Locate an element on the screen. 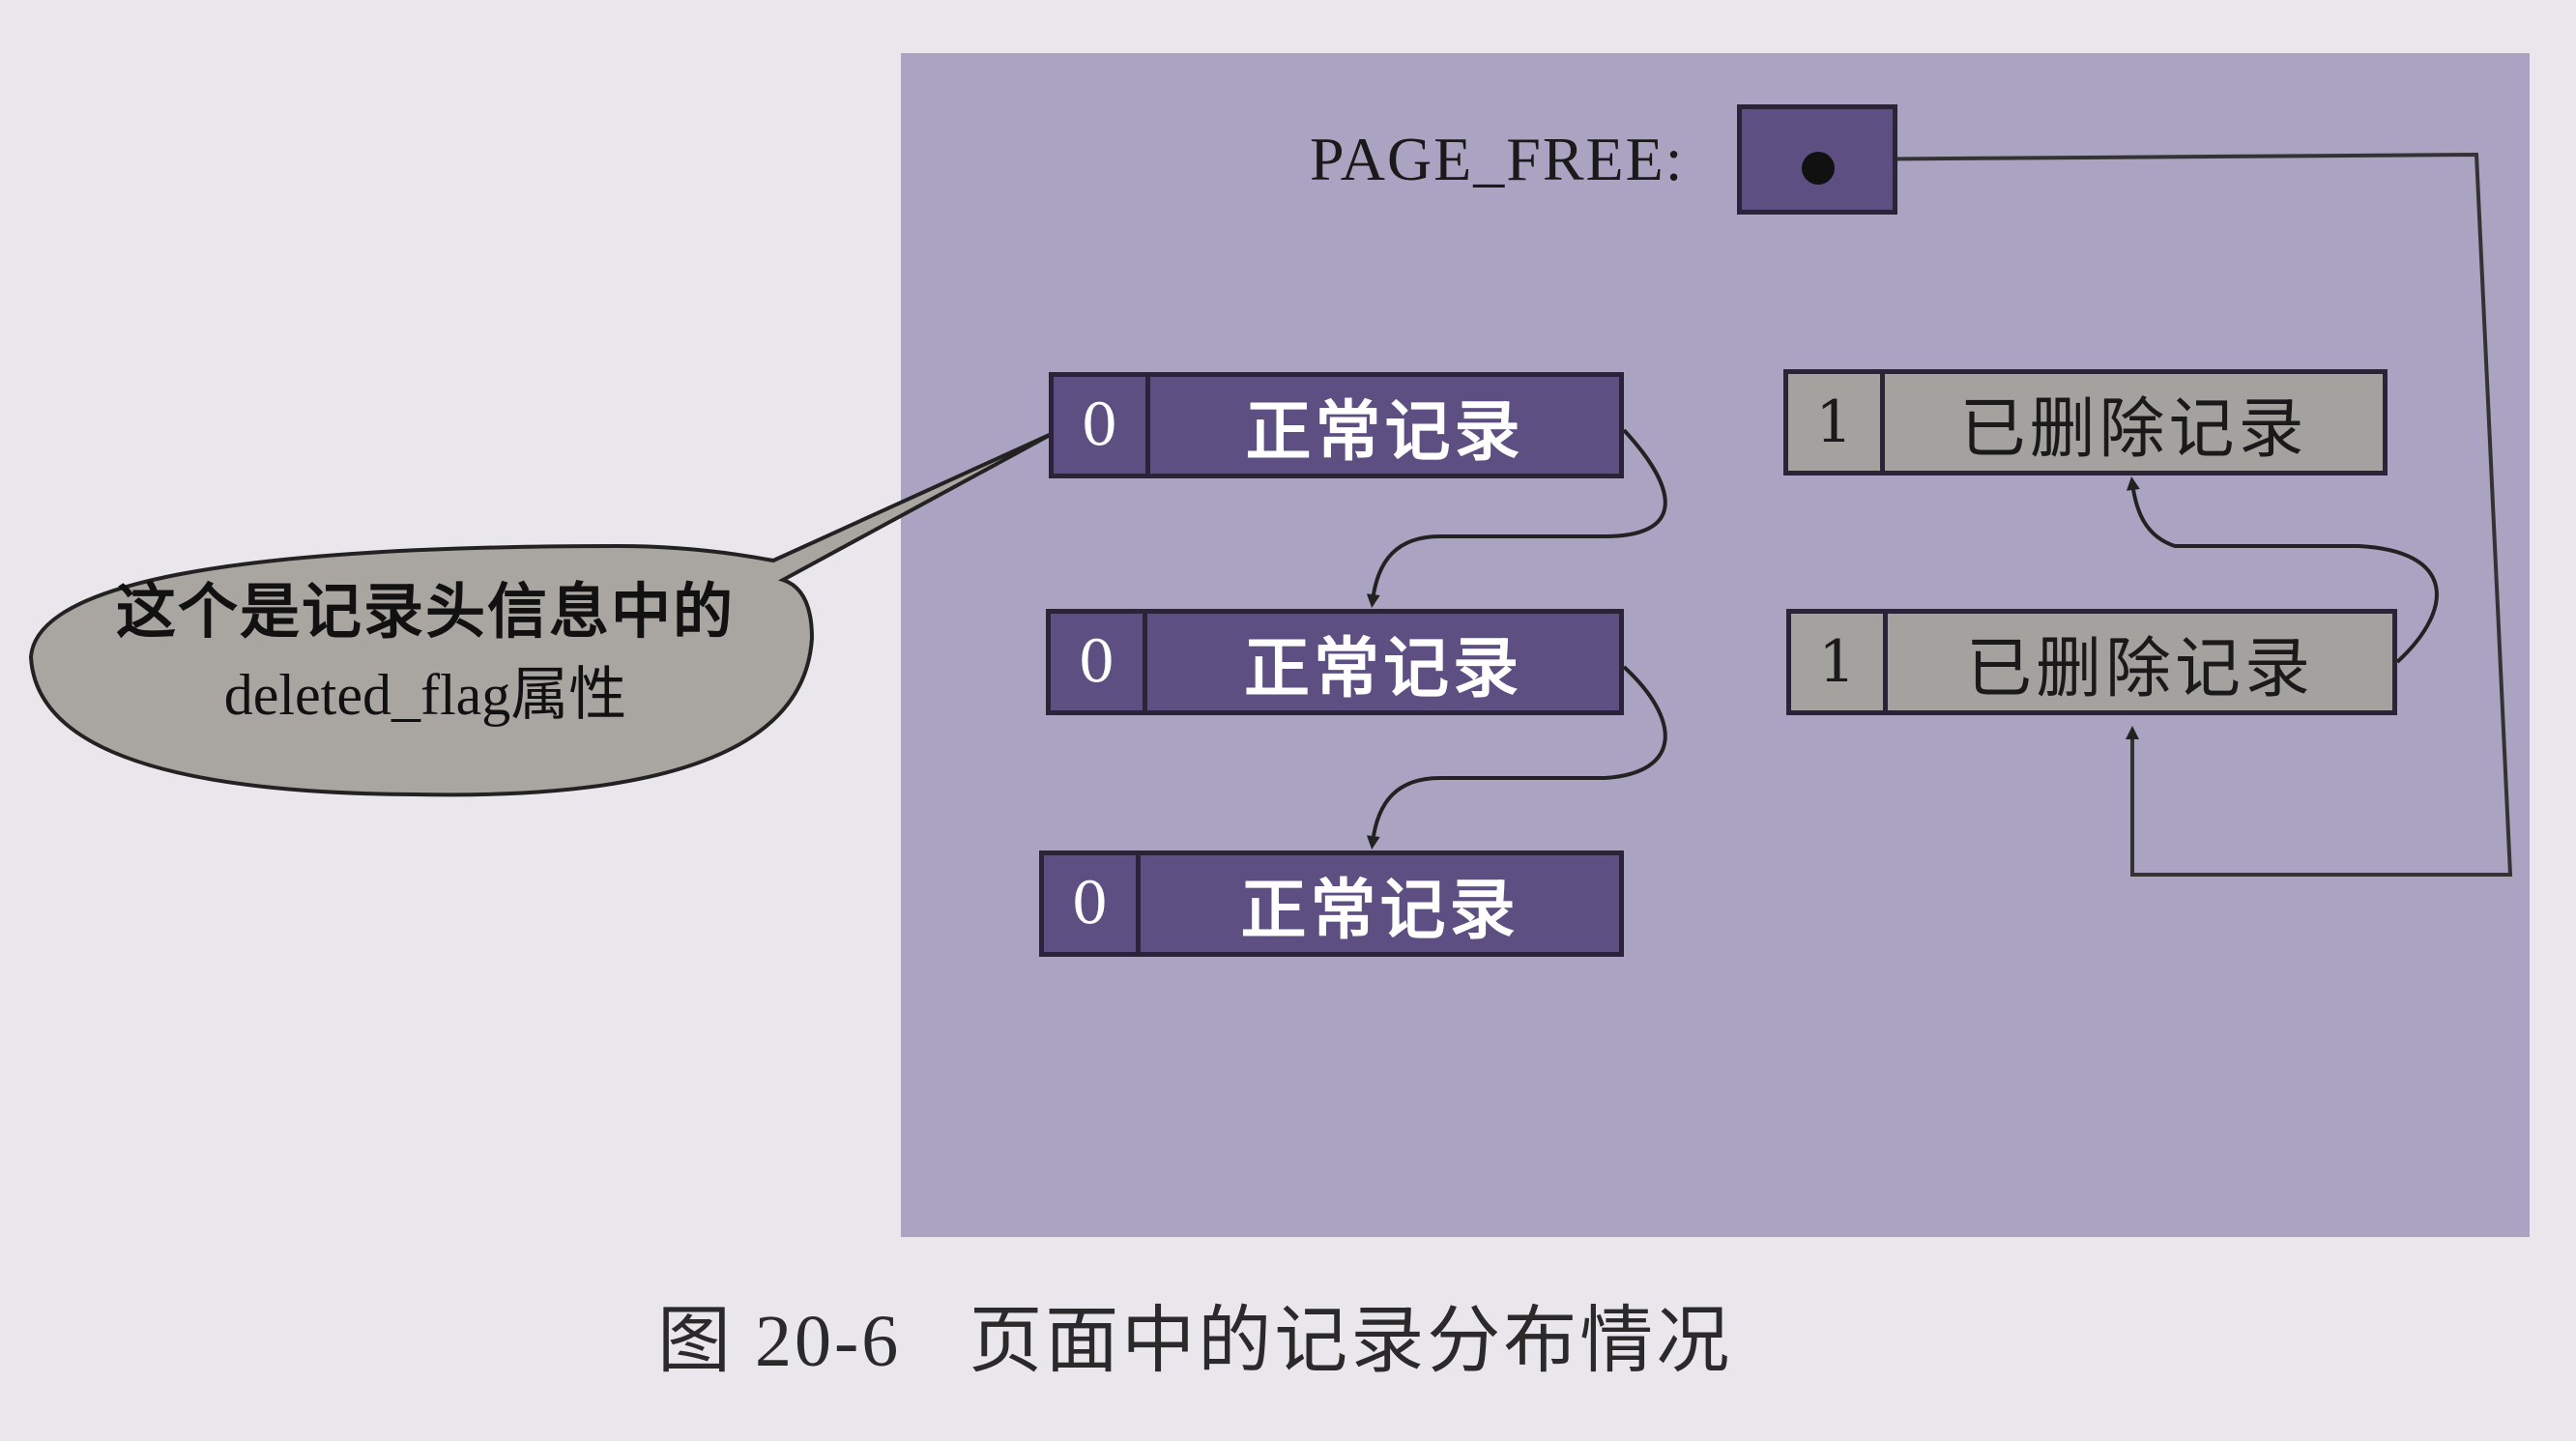 This screenshot has width=2576, height=1441. page-free-pointer is located at coordinates (1817, 159).